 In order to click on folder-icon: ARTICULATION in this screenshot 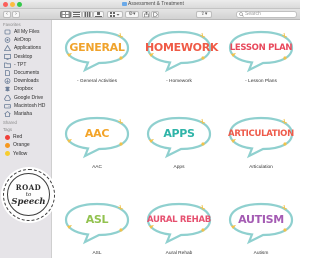, I will do `click(261, 137)`.